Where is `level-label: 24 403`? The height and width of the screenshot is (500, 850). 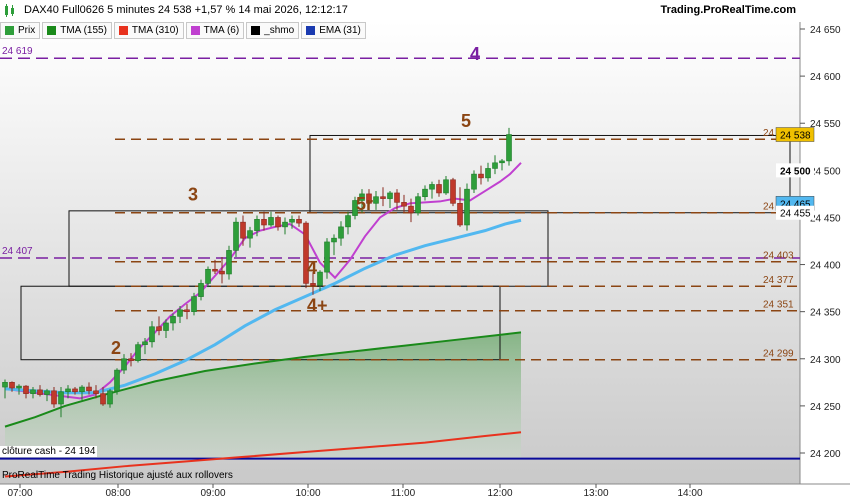
level-label: 24 403 is located at coordinates (778, 256).